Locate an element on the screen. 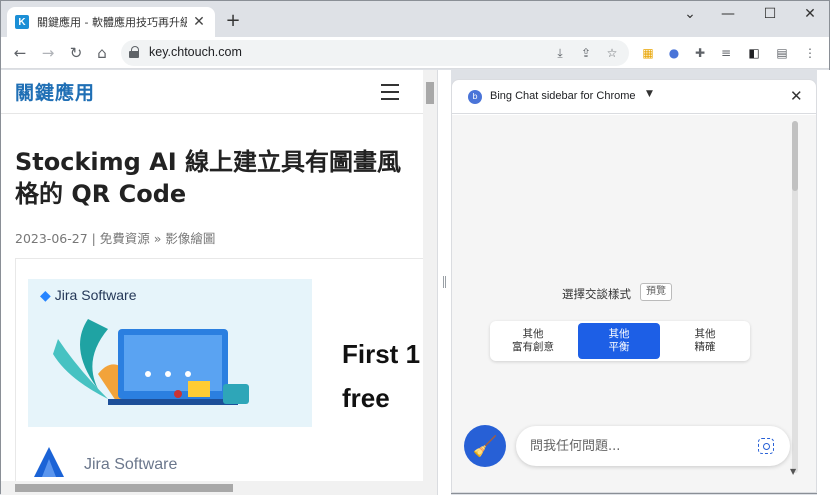  style-balanced-button: 其他 平衡 is located at coordinates (619, 341).